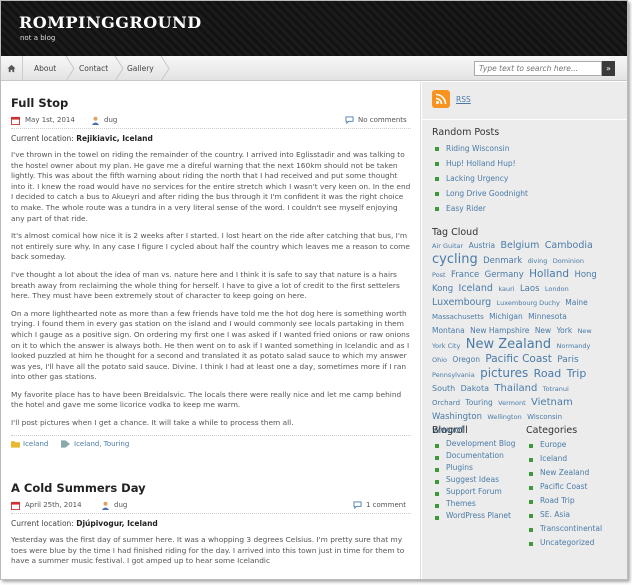  I want to click on rss-link: RSS, so click(463, 99).